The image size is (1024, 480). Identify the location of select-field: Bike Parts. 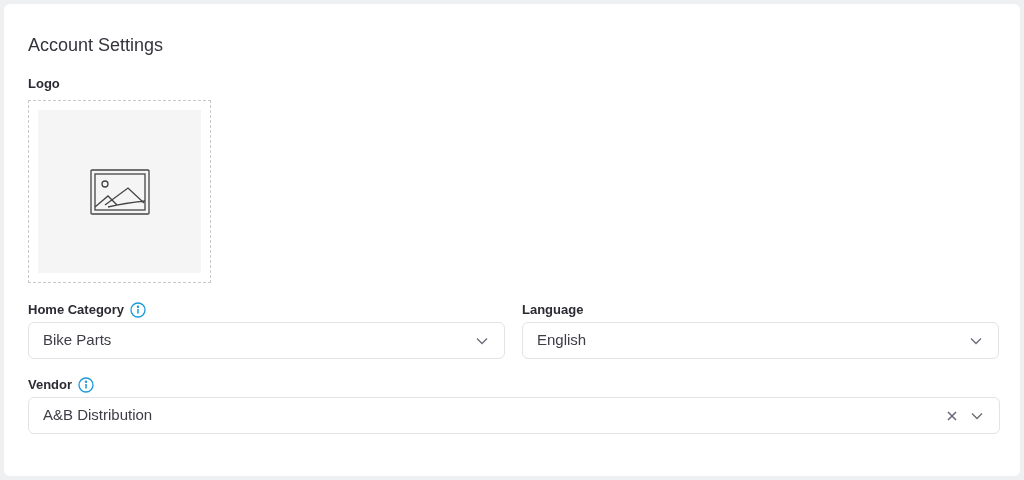
(266, 340).